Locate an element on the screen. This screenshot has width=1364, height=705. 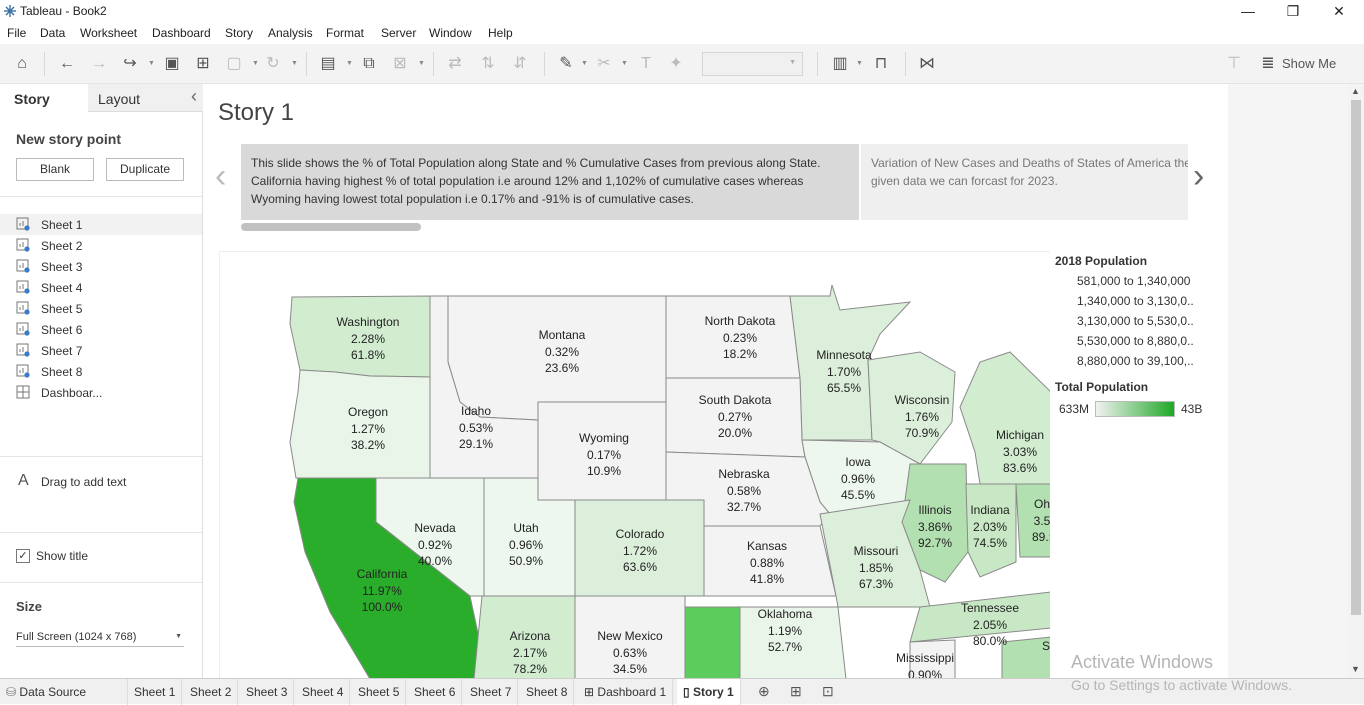
tab-sheet-3: Sheet 3 is located at coordinates (267, 692).